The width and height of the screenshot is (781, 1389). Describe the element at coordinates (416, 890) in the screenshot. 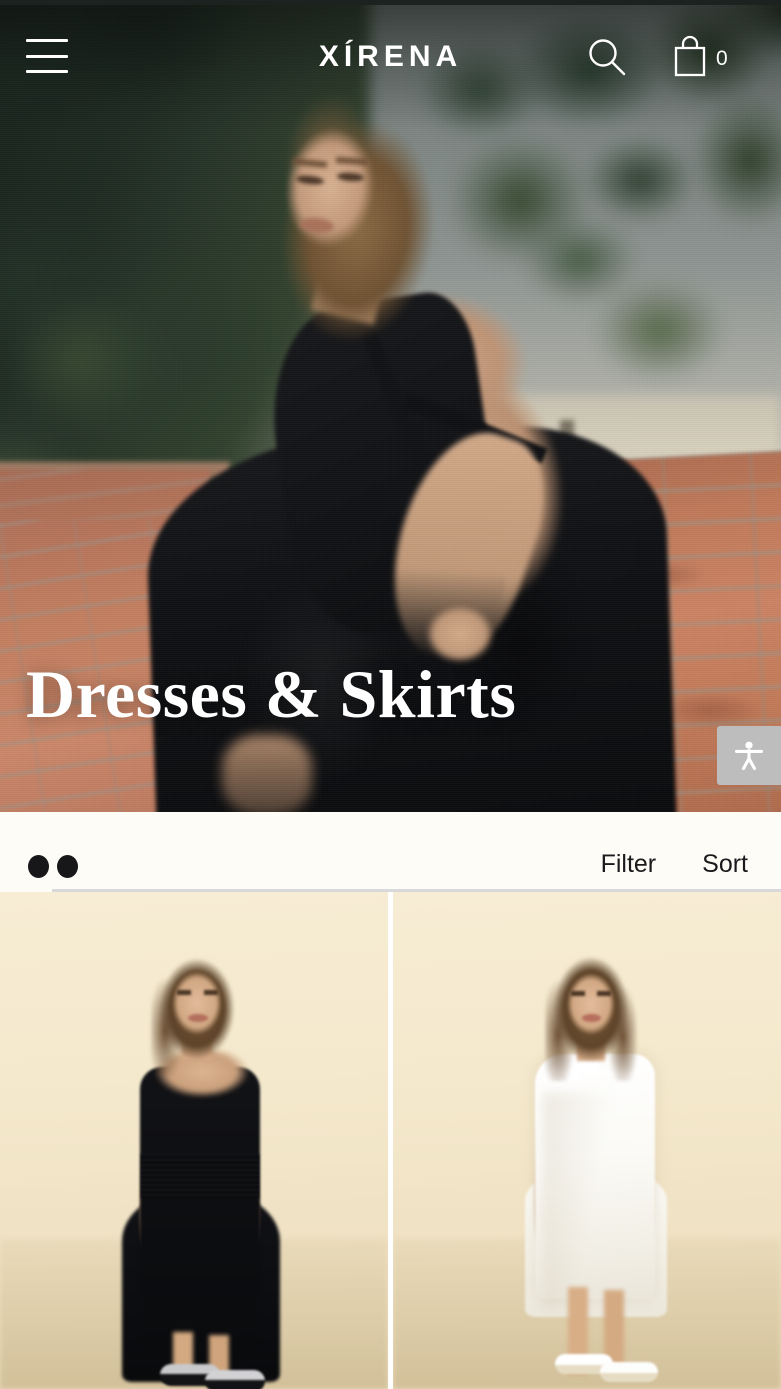

I see `filter-bar-divider` at that location.